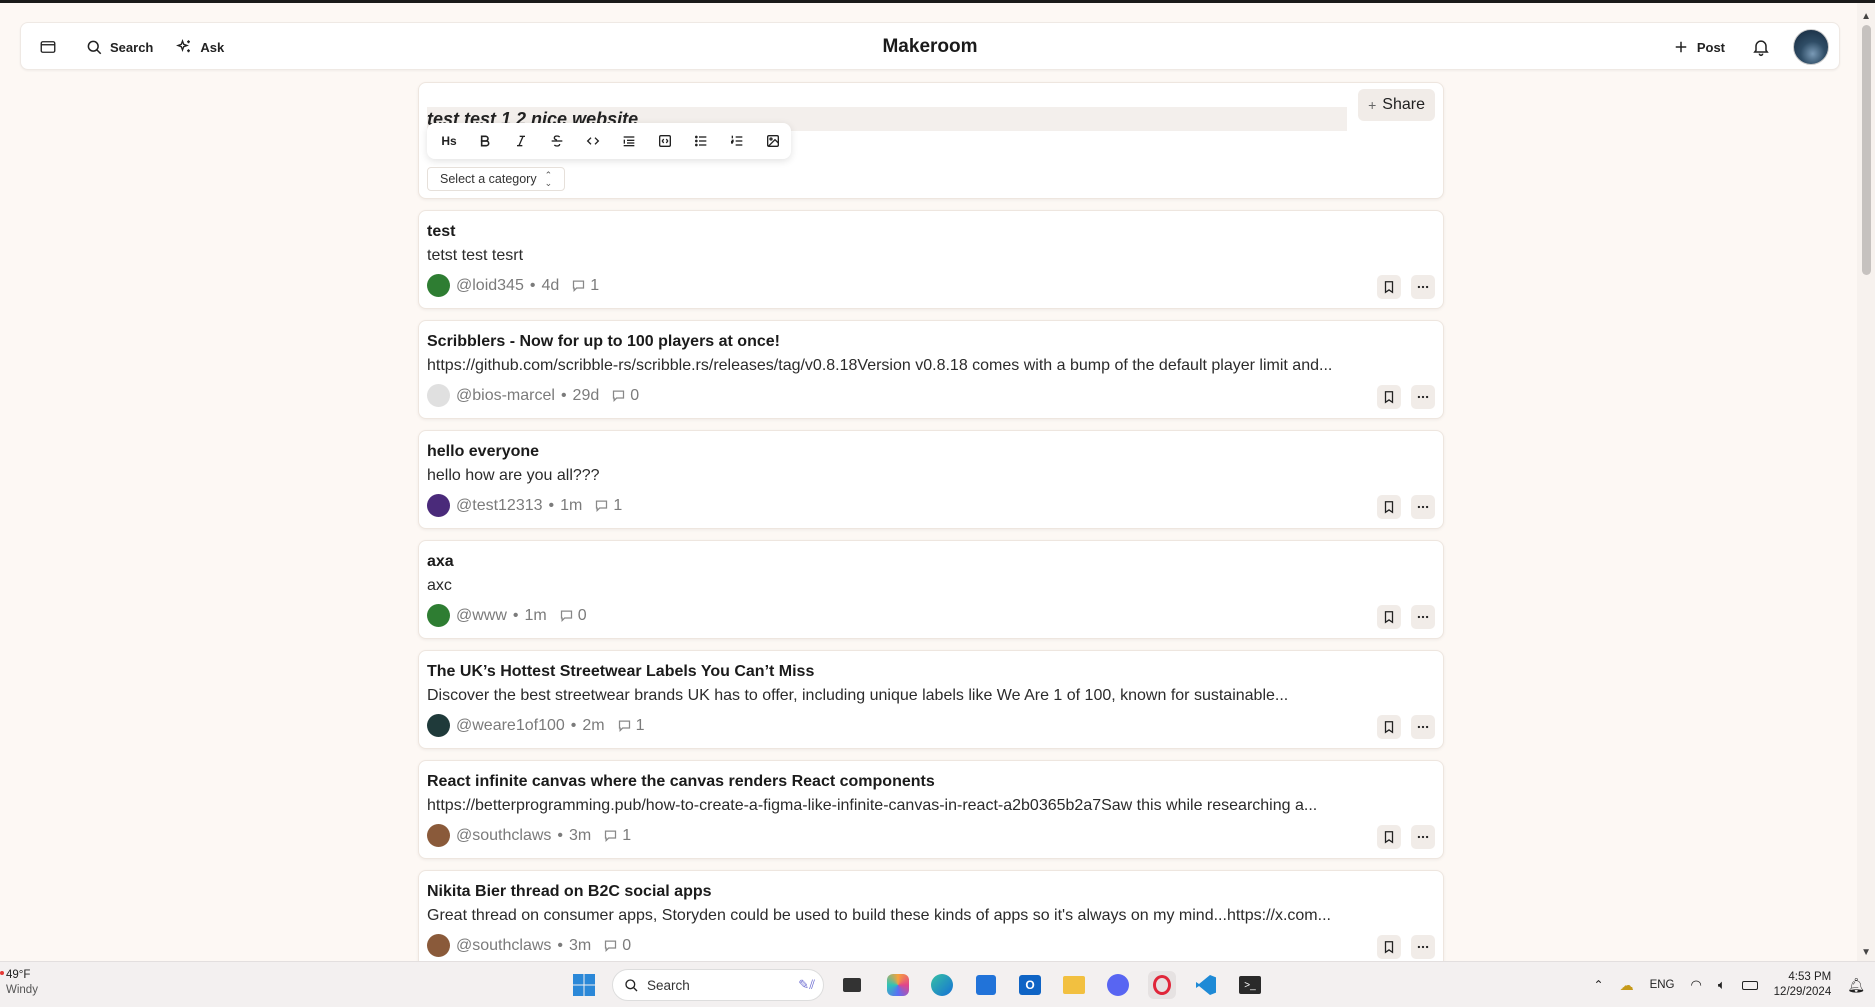 This screenshot has height=1007, width=1875. Describe the element at coordinates (490, 286) in the screenshot. I see `author-handle: @loid345` at that location.